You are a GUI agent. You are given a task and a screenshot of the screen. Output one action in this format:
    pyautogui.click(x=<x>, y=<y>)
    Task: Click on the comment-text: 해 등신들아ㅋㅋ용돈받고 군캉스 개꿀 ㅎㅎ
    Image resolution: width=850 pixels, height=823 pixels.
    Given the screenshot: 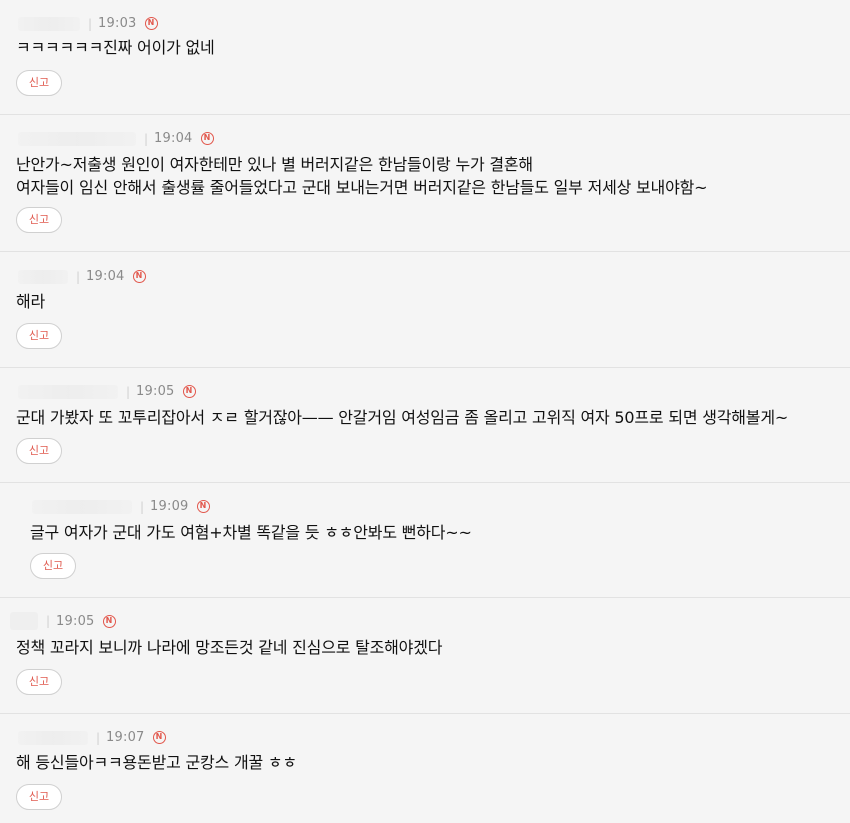 What is the action you would take?
    pyautogui.click(x=156, y=762)
    